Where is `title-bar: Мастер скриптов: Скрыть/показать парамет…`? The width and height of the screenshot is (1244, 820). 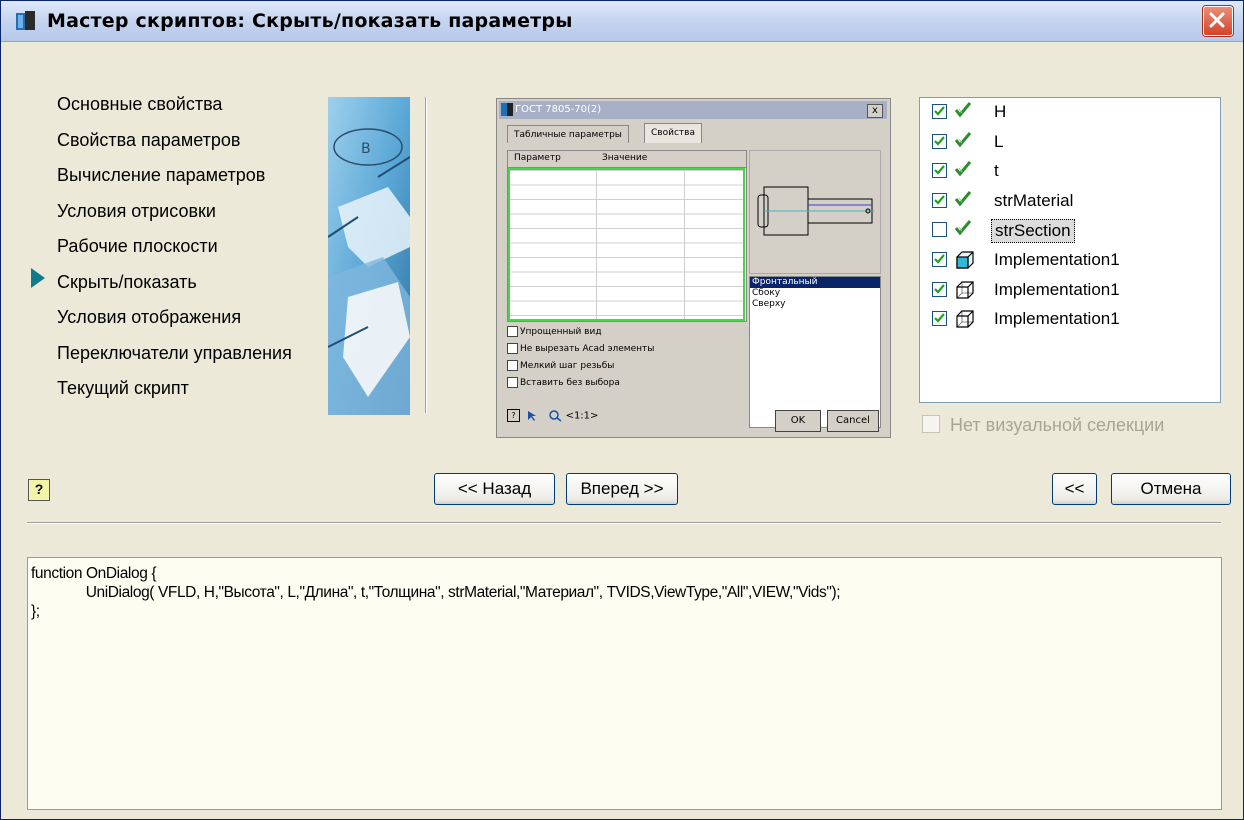
title-bar: Мастер скриптов: Скрыть/показать парамет… is located at coordinates (622, 21).